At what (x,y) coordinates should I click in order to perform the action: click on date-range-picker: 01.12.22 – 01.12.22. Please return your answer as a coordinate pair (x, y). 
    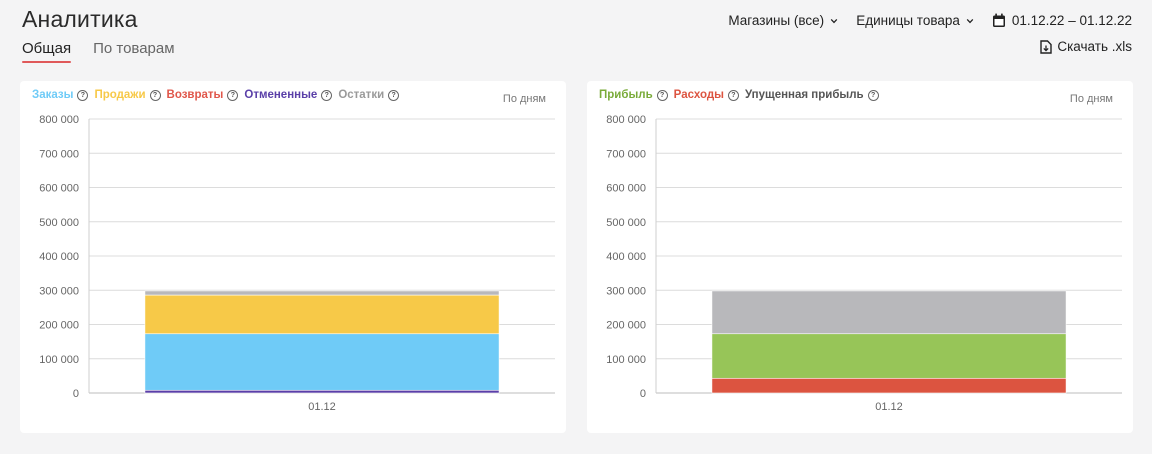
    Looking at the image, I should click on (1062, 20).